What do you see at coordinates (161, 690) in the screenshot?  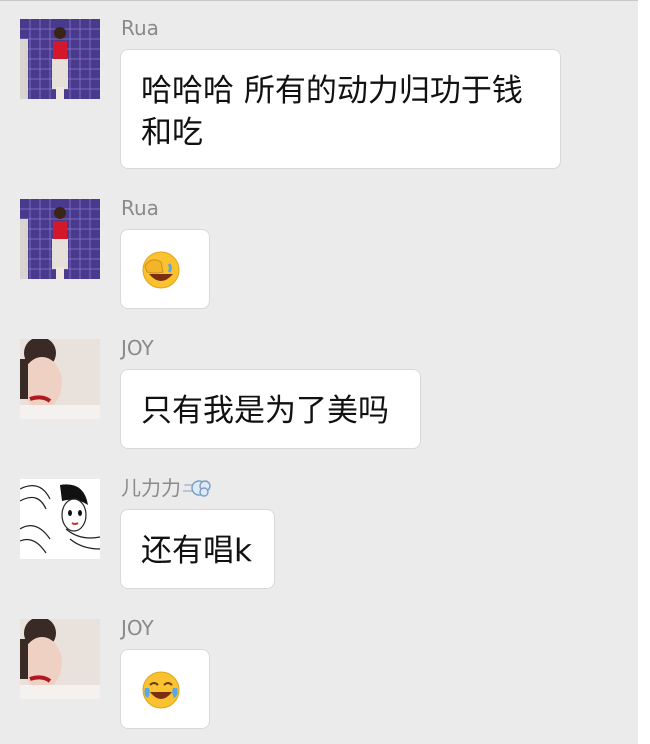 I see `tears-of-joy-emoji` at bounding box center [161, 690].